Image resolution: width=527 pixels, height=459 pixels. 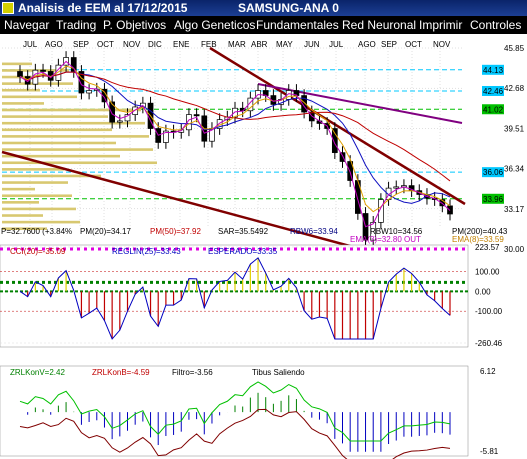 I want to click on month-label: ENE, so click(x=181, y=44).